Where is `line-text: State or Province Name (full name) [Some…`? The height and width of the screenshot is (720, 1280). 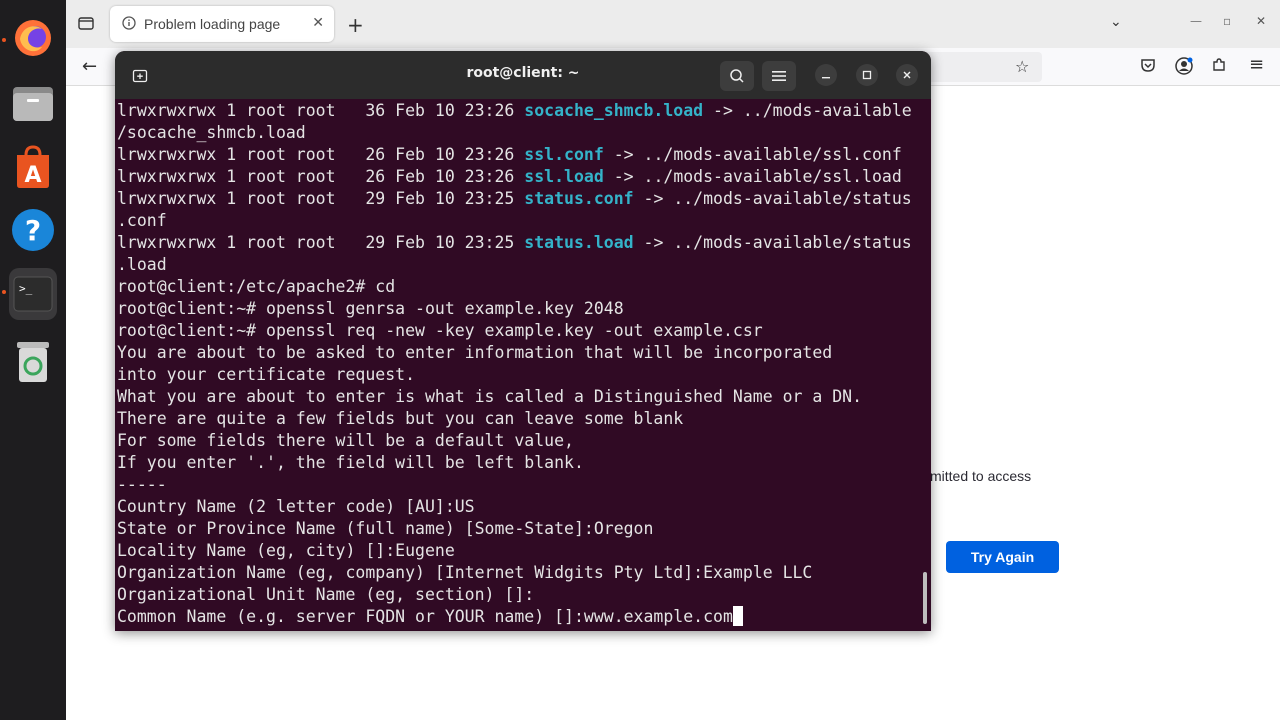 line-text: State or Province Name (full name) [Some… is located at coordinates (385, 528).